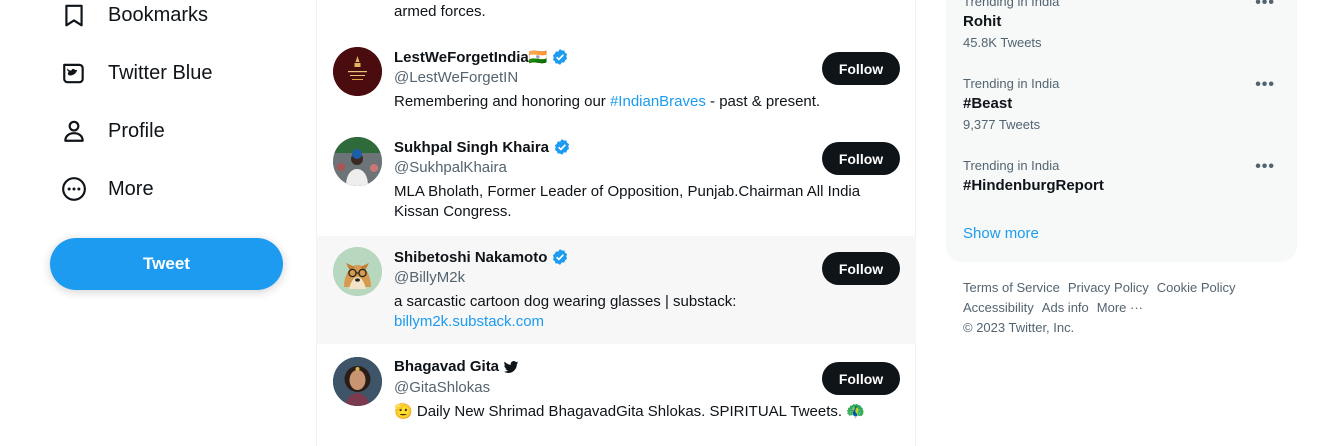 The height and width of the screenshot is (446, 1338). What do you see at coordinates (450, 167) in the screenshot?
I see `user-handle: @SukhpalKhaira` at bounding box center [450, 167].